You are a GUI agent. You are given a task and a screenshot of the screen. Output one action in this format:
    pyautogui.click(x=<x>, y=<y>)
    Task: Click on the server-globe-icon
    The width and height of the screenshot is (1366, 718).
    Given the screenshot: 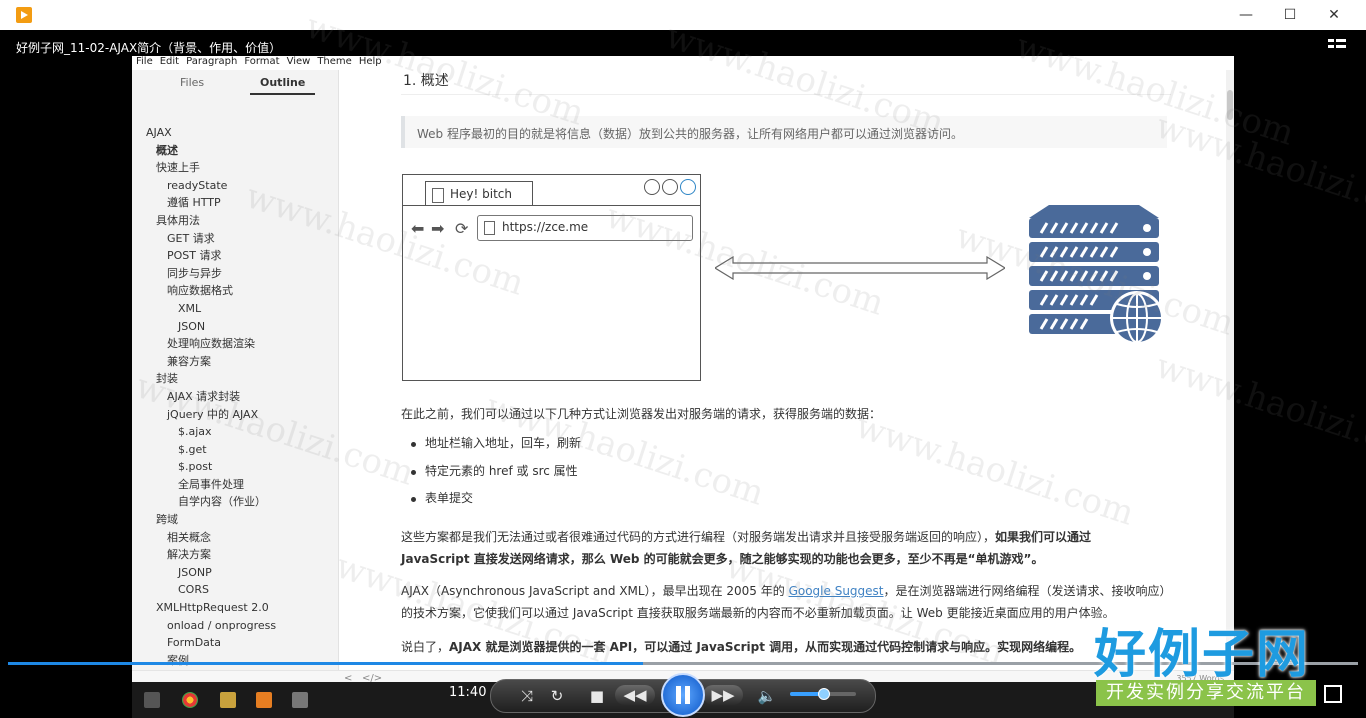 What is the action you would take?
    pyautogui.click(x=1096, y=275)
    